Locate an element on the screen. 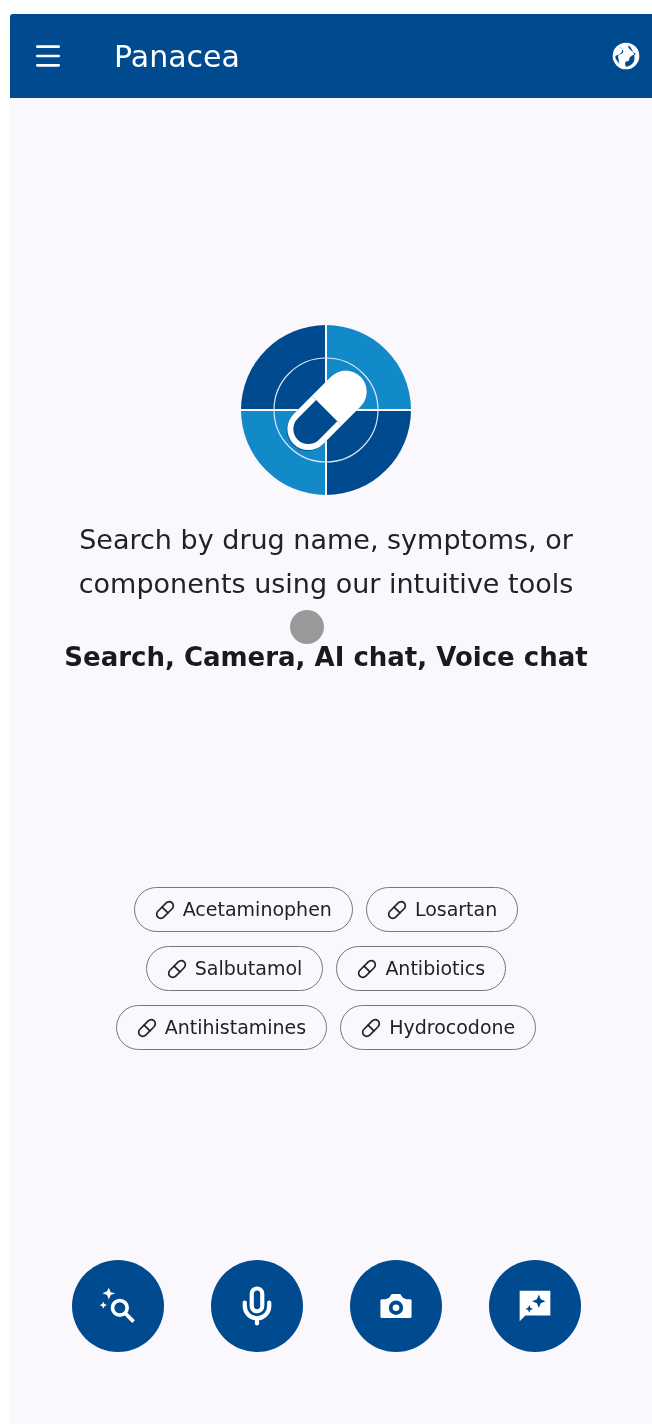 The image size is (652, 1424). description-text: Search by drug name, symptoms, or components using our intuitive tools is located at coordinates (326, 562).